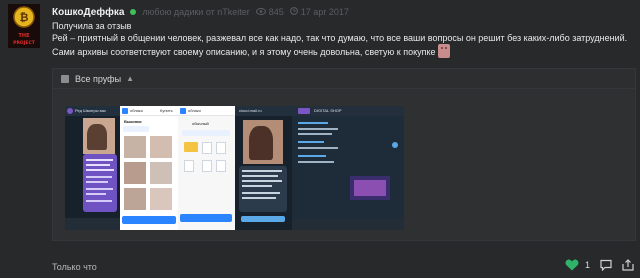  I want to click on clock-icon, so click(293, 12).